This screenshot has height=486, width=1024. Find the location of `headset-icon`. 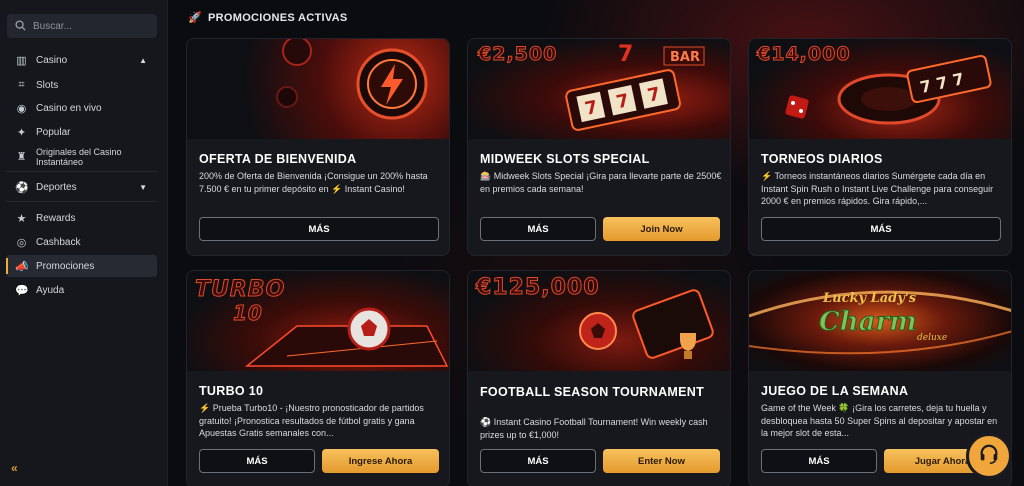

headset-icon is located at coordinates (989, 456).